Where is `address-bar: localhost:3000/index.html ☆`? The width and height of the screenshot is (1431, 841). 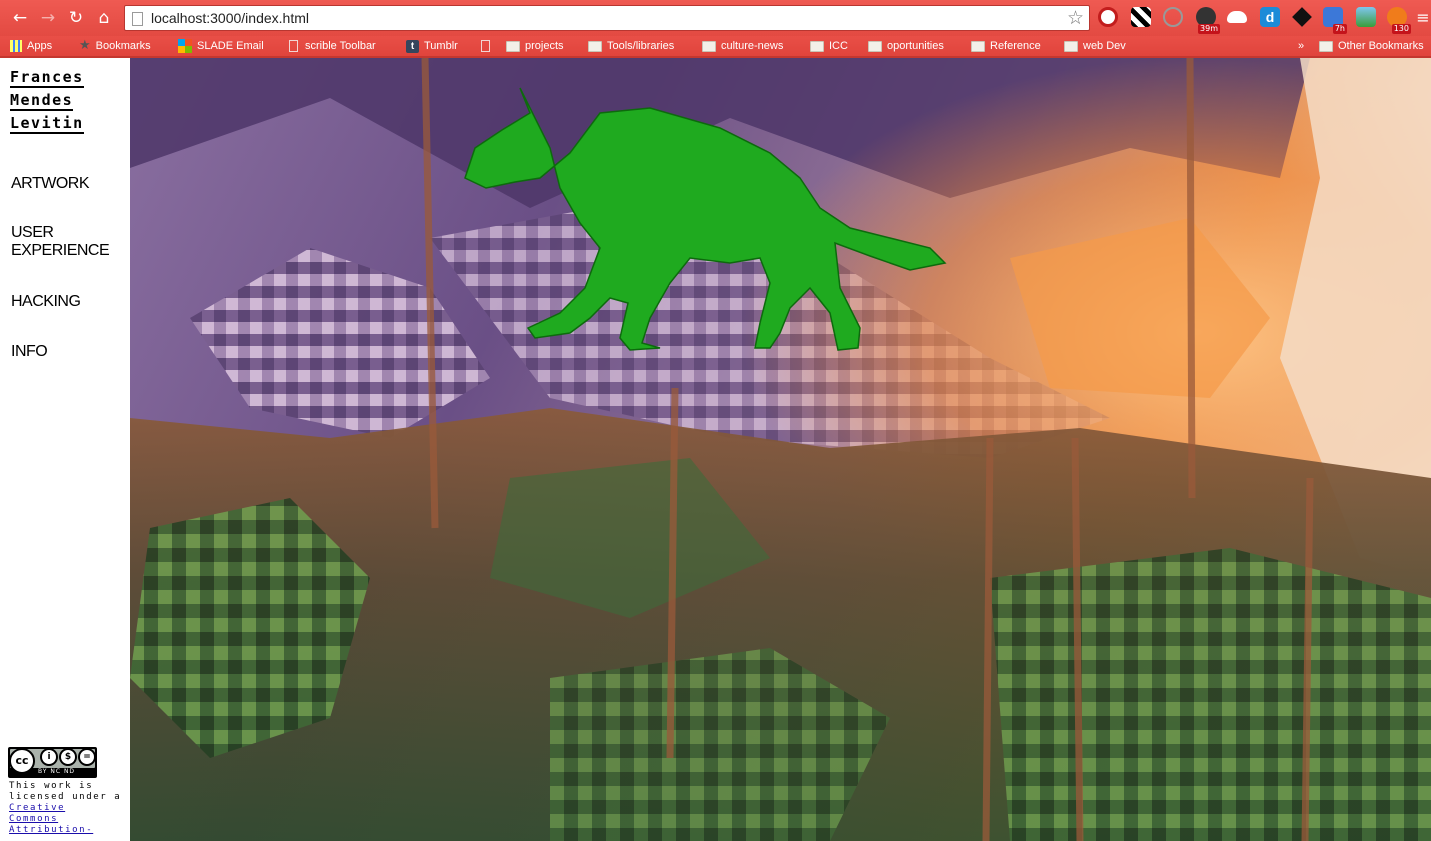
address-bar: localhost:3000/index.html ☆ is located at coordinates (607, 18).